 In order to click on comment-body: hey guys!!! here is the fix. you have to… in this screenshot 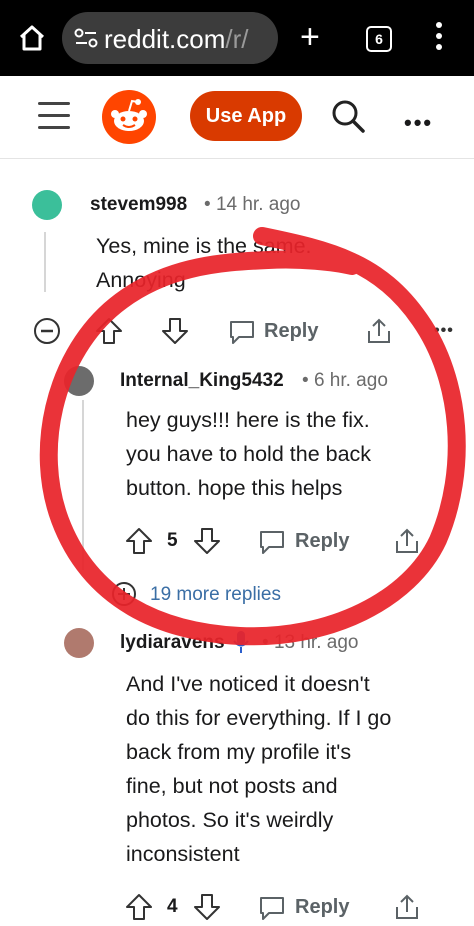, I will do `click(248, 454)`.